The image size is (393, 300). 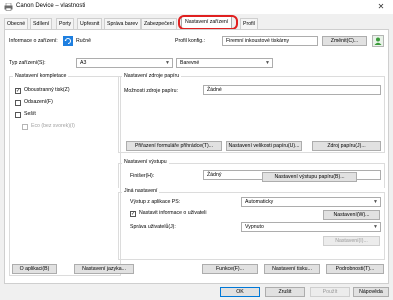 What do you see at coordinates (83, 63) in the screenshot?
I see `device-size-value: A3` at bounding box center [83, 63].